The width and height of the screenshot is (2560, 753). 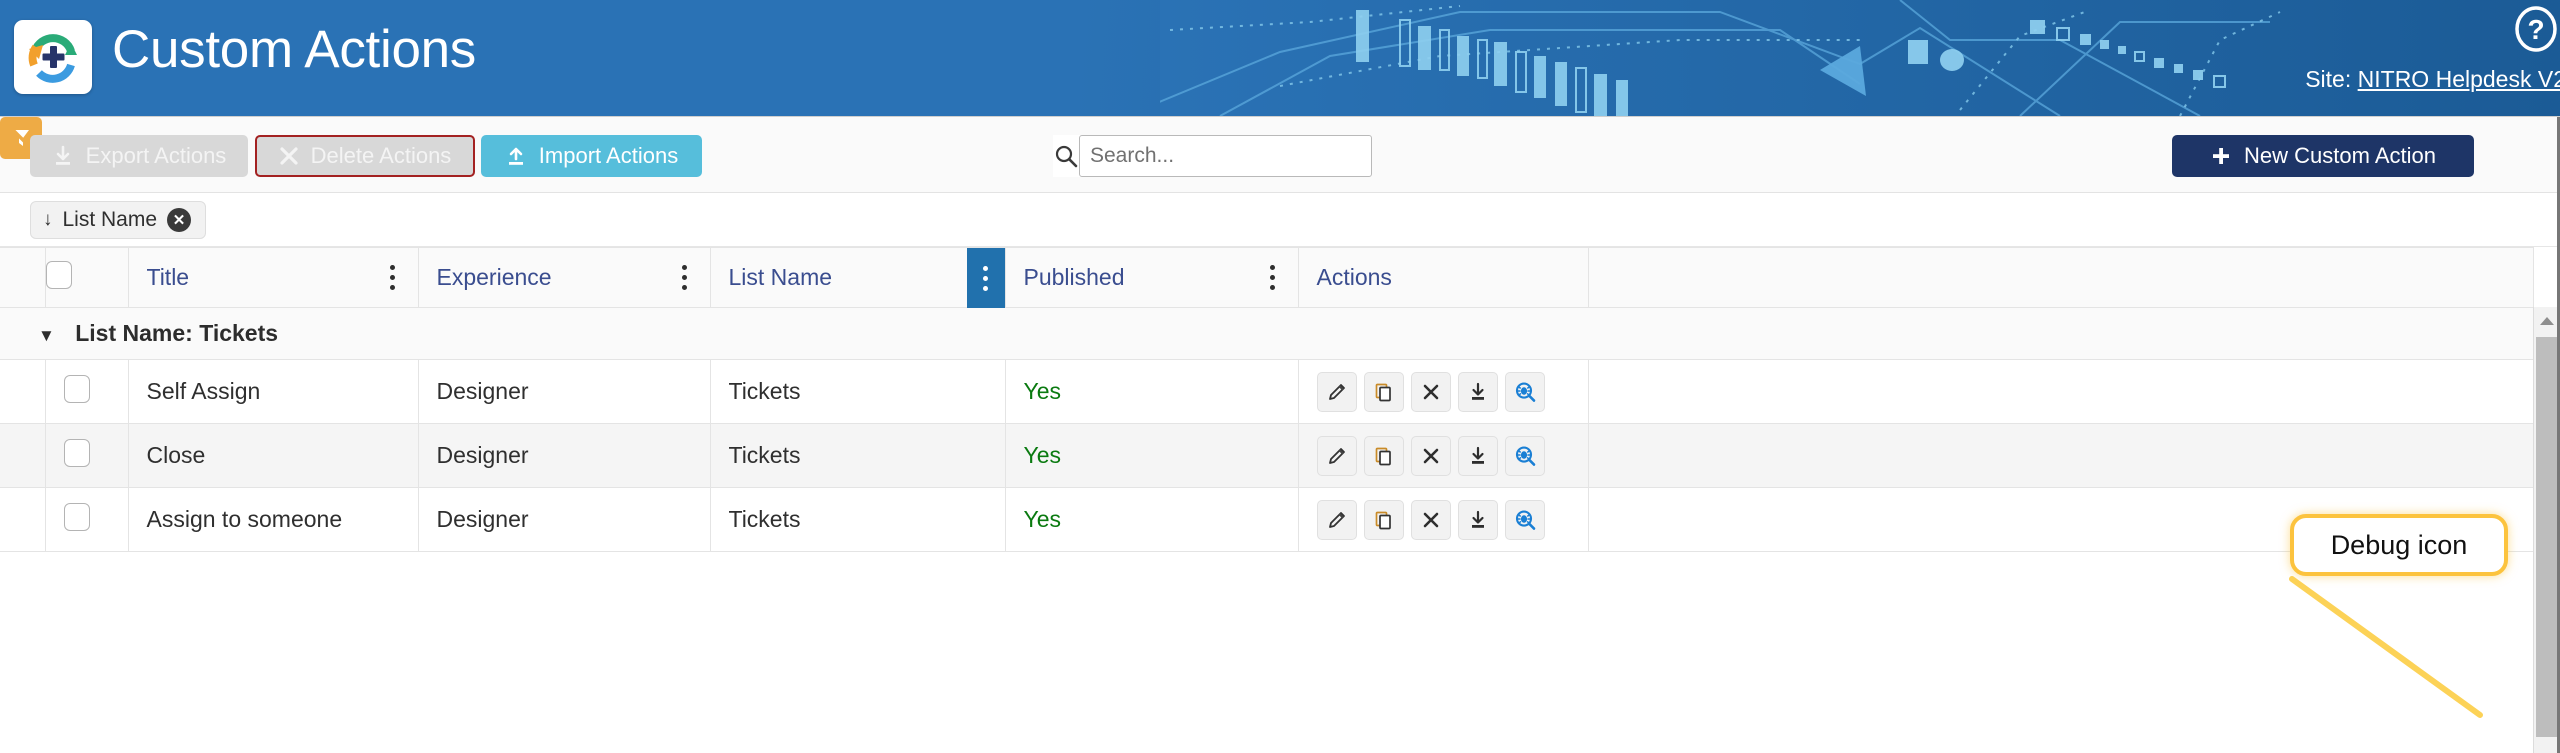 I want to click on caret-down-icon: ▼, so click(x=46, y=336).